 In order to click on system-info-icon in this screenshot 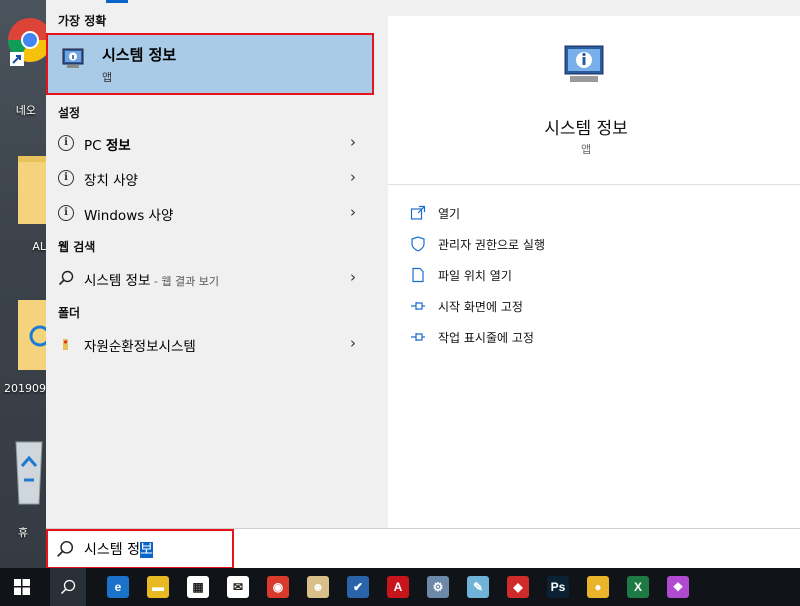, I will do `click(73, 58)`.